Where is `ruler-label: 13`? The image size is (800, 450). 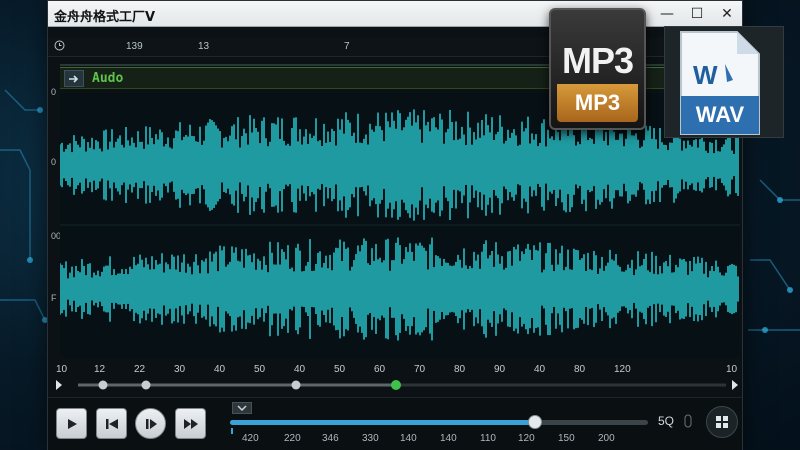 ruler-label: 13 is located at coordinates (204, 46).